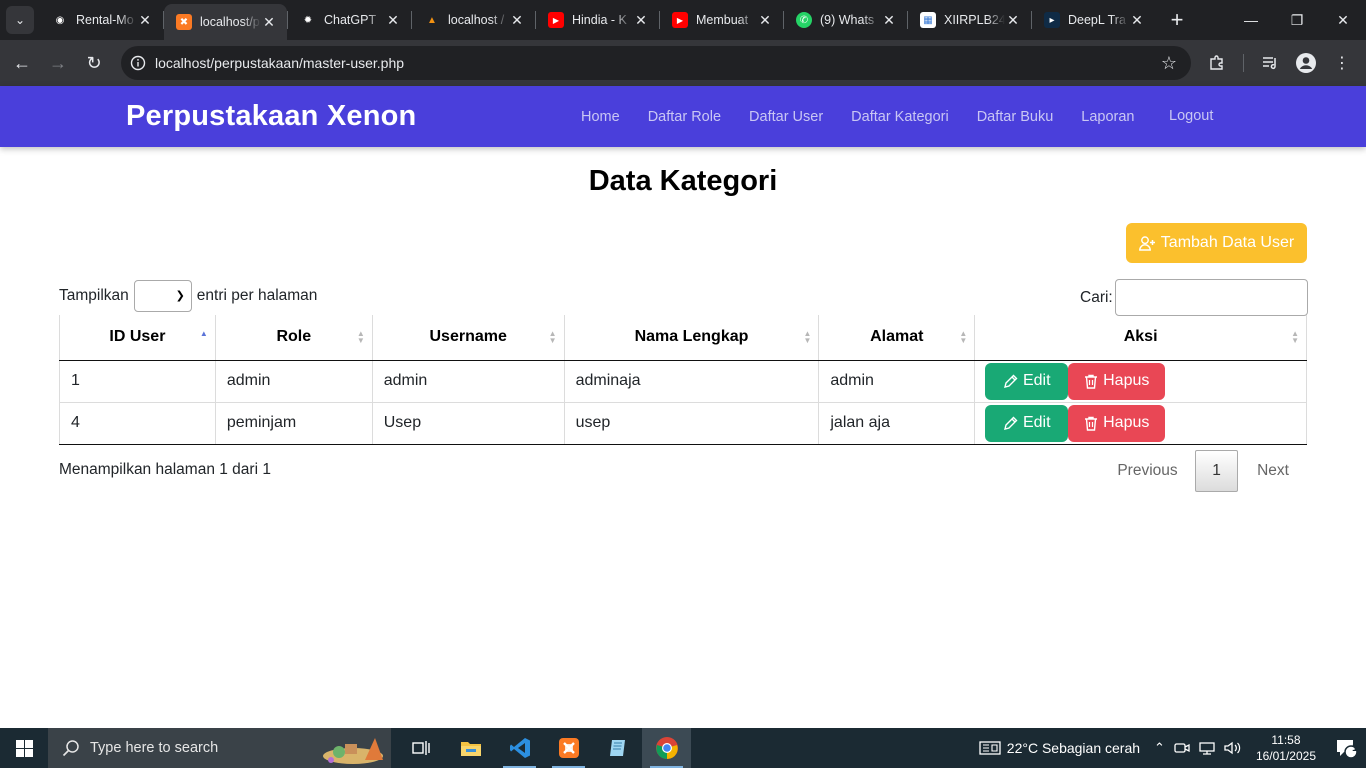 This screenshot has width=1366, height=768. Describe the element at coordinates (271, 116) in the screenshot. I see `brand-title: Perpustakaan Xenon` at that location.